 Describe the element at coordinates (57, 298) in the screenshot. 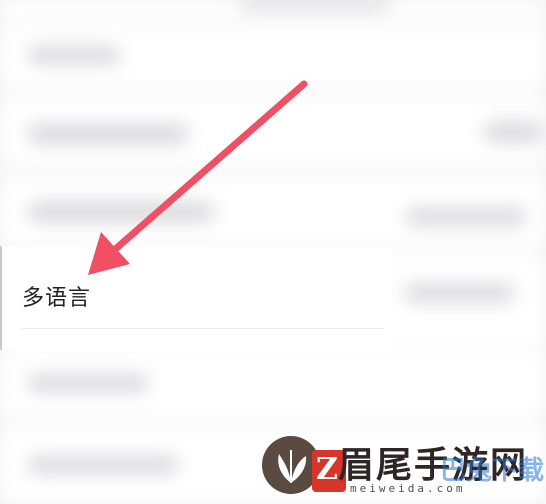

I see `settings-item-label: 多语言` at that location.